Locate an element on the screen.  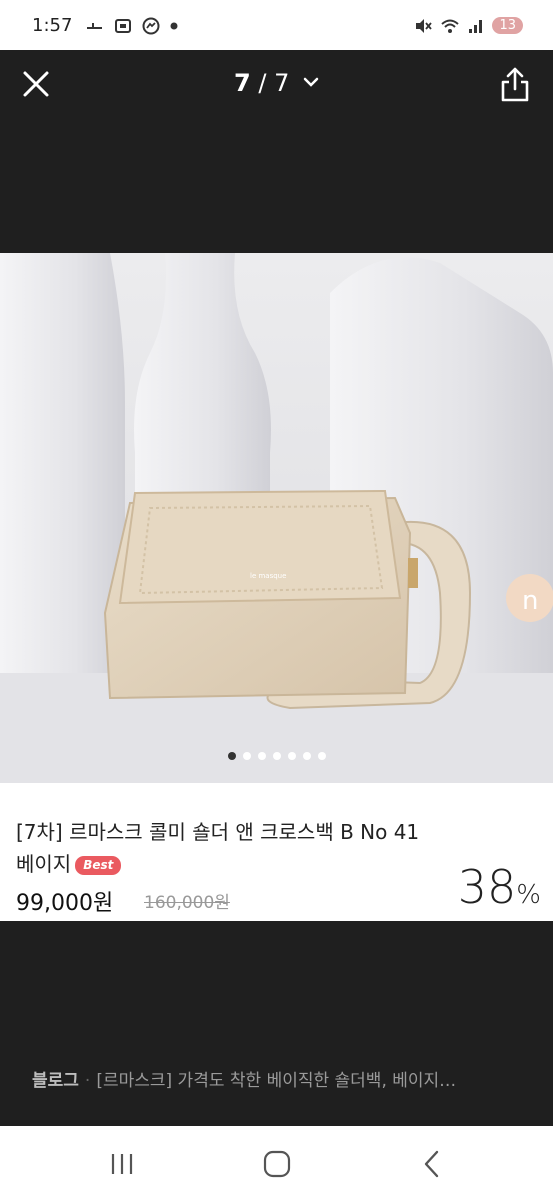
discount-value: 38 is located at coordinates (487, 887).